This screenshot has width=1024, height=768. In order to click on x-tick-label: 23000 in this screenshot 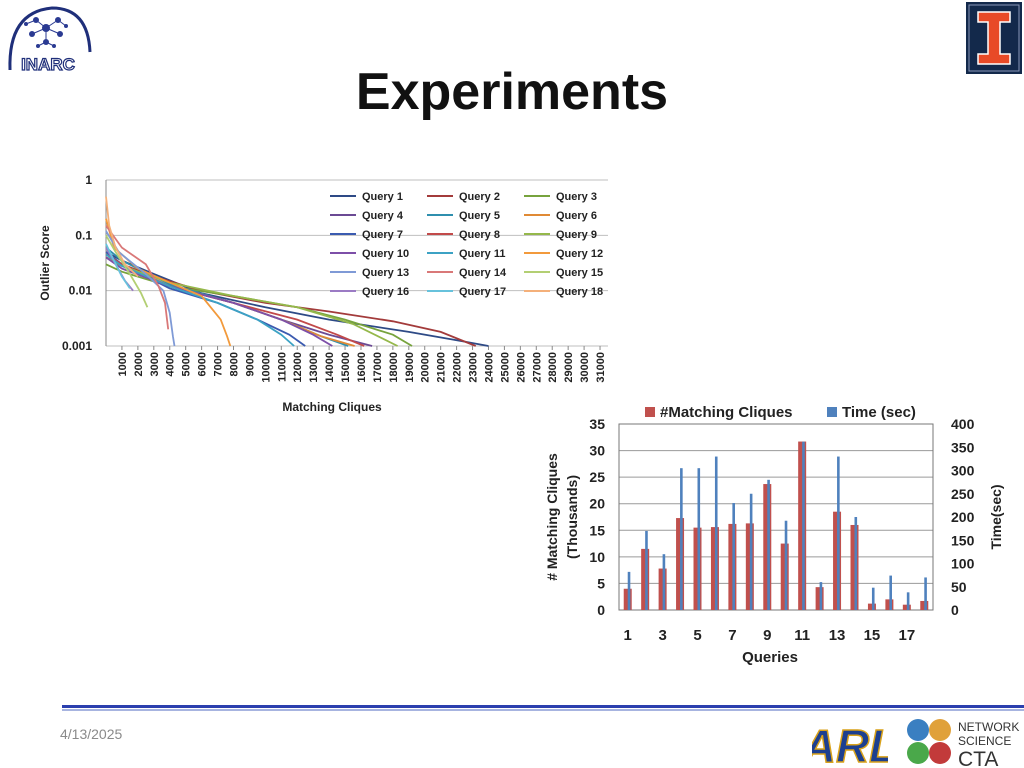, I will do `click(474, 367)`.